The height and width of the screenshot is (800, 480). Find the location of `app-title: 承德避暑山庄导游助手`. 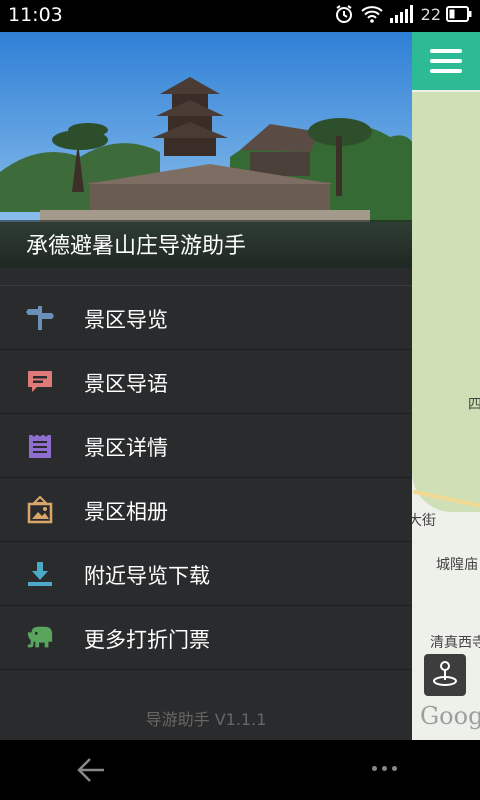

app-title: 承德避暑山庄导游助手 is located at coordinates (136, 246).